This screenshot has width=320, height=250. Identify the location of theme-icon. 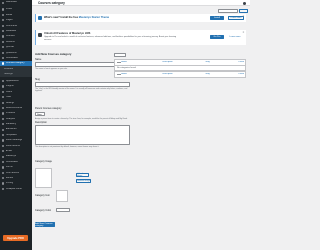
(40, 18).